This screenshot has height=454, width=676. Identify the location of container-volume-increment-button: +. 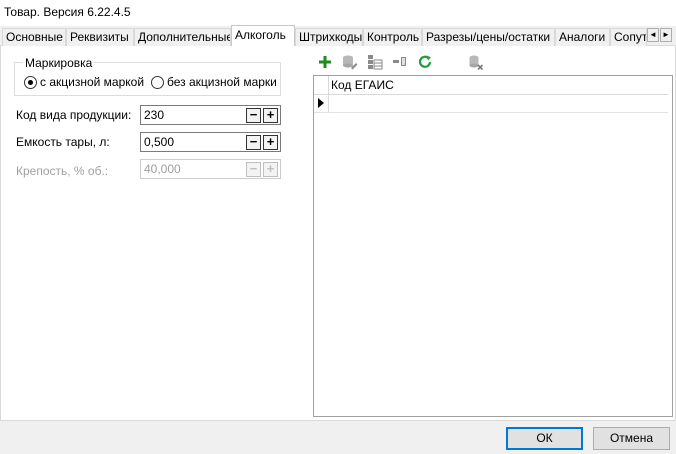
(270, 142).